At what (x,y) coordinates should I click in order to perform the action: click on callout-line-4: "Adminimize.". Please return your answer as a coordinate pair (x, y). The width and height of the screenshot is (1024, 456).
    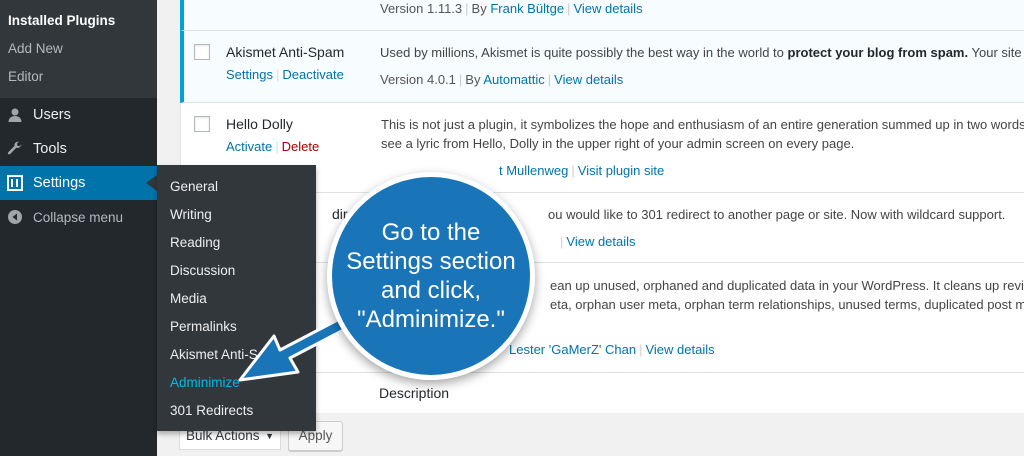
    Looking at the image, I should click on (431, 319).